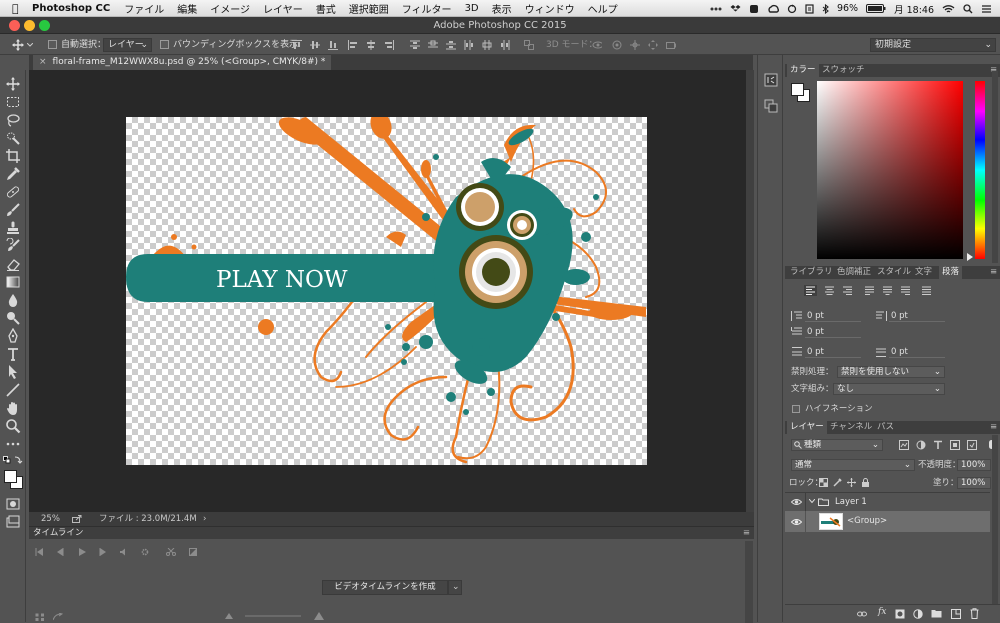 Image resolution: width=1000 pixels, height=623 pixels. Describe the element at coordinates (193, 552) in the screenshot. I see `transition-icon` at that location.